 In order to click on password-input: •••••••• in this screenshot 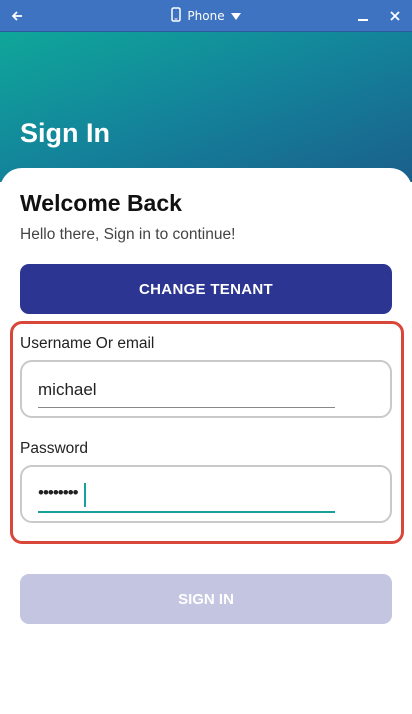, I will do `click(58, 493)`.